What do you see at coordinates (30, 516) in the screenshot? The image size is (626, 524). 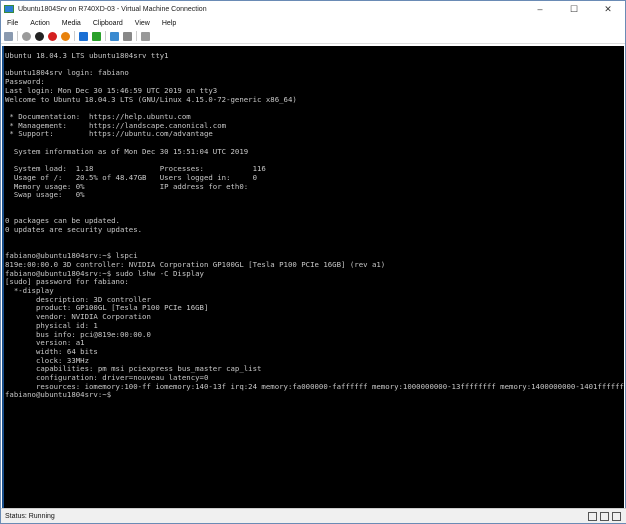 I see `status-text: Status: Running` at bounding box center [30, 516].